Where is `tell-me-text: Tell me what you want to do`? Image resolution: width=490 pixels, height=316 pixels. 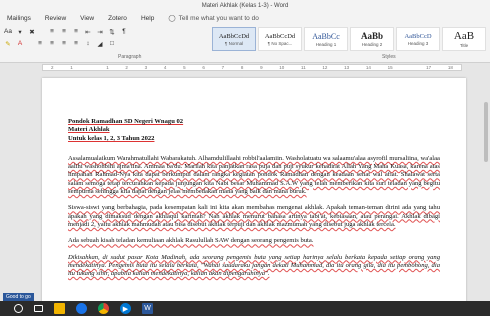 tell-me-text: Tell me what you want to do is located at coordinates (218, 18).